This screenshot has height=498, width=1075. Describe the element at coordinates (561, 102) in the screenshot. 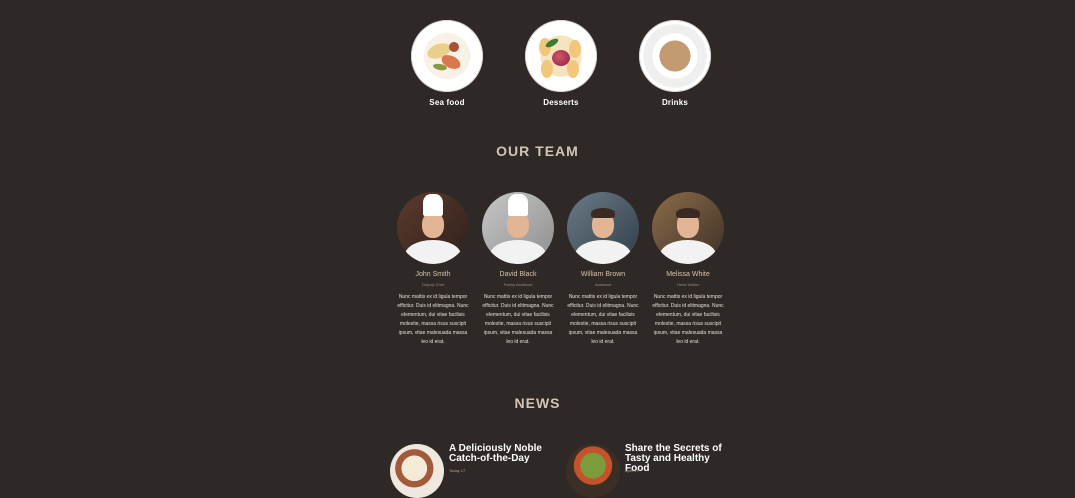

I see `category-label: Desserts` at that location.